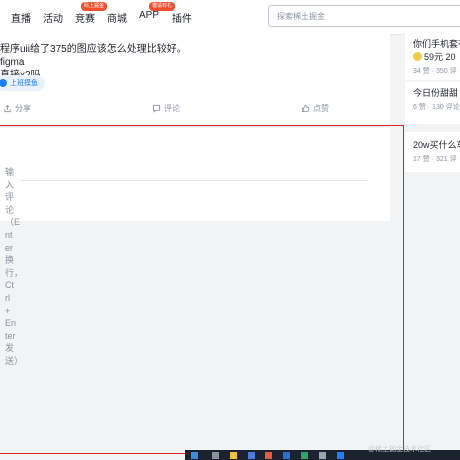  I want to click on sidebar-card: 今日份甜甜 6 赞 · 130 评论, so click(432, 103).